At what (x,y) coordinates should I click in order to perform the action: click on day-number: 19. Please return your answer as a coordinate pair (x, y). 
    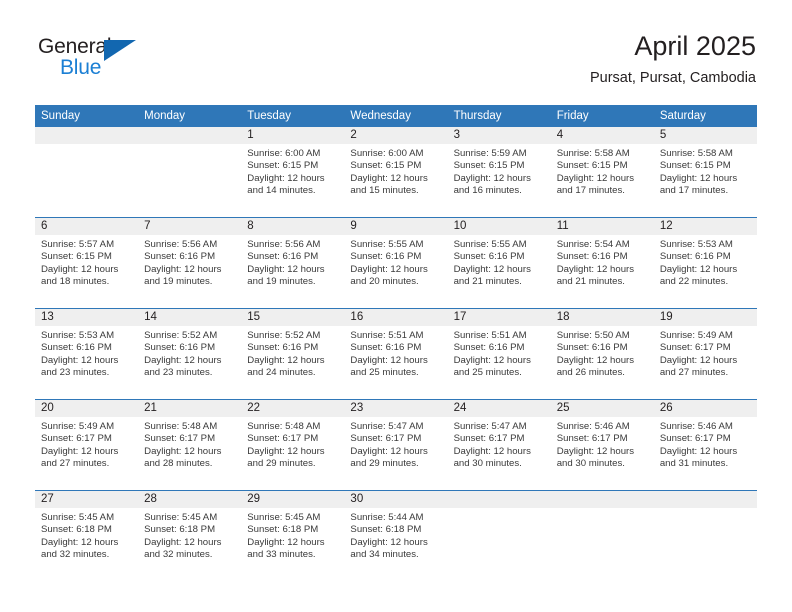
    Looking at the image, I should click on (705, 317).